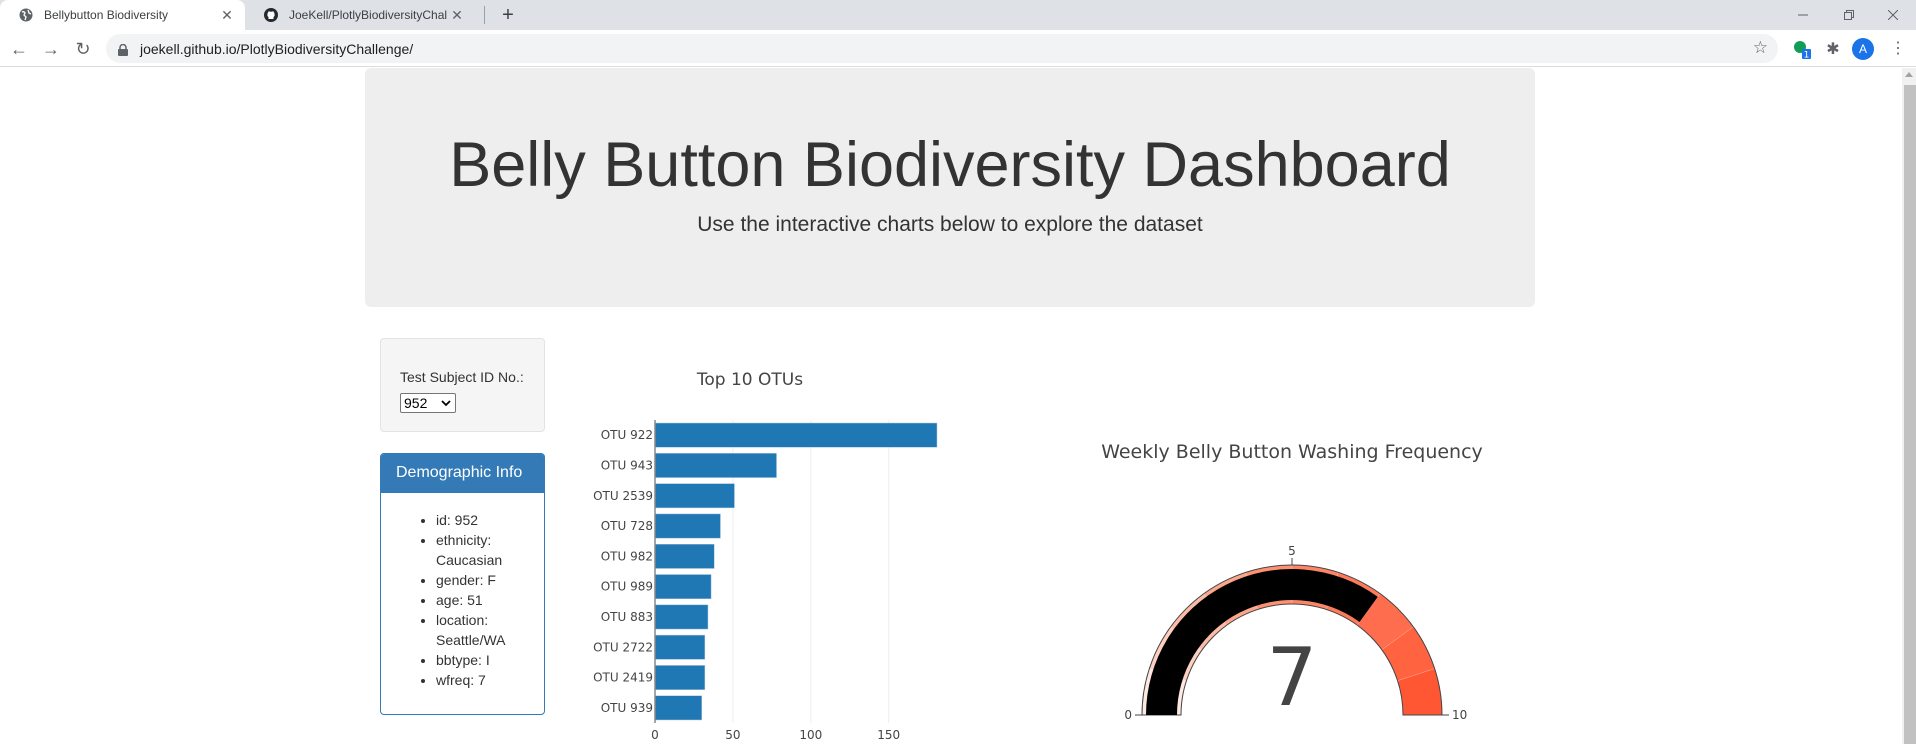 Image resolution: width=1916 pixels, height=748 pixels. I want to click on profile-avatar: A, so click(1863, 49).